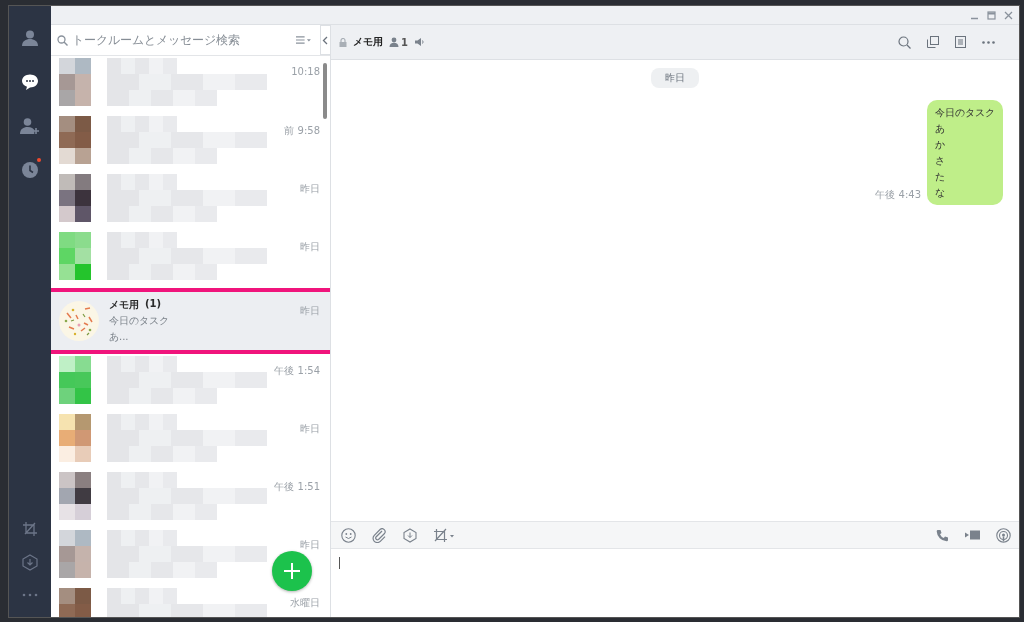  What do you see at coordinates (960, 42) in the screenshot?
I see `notes-icon` at bounding box center [960, 42].